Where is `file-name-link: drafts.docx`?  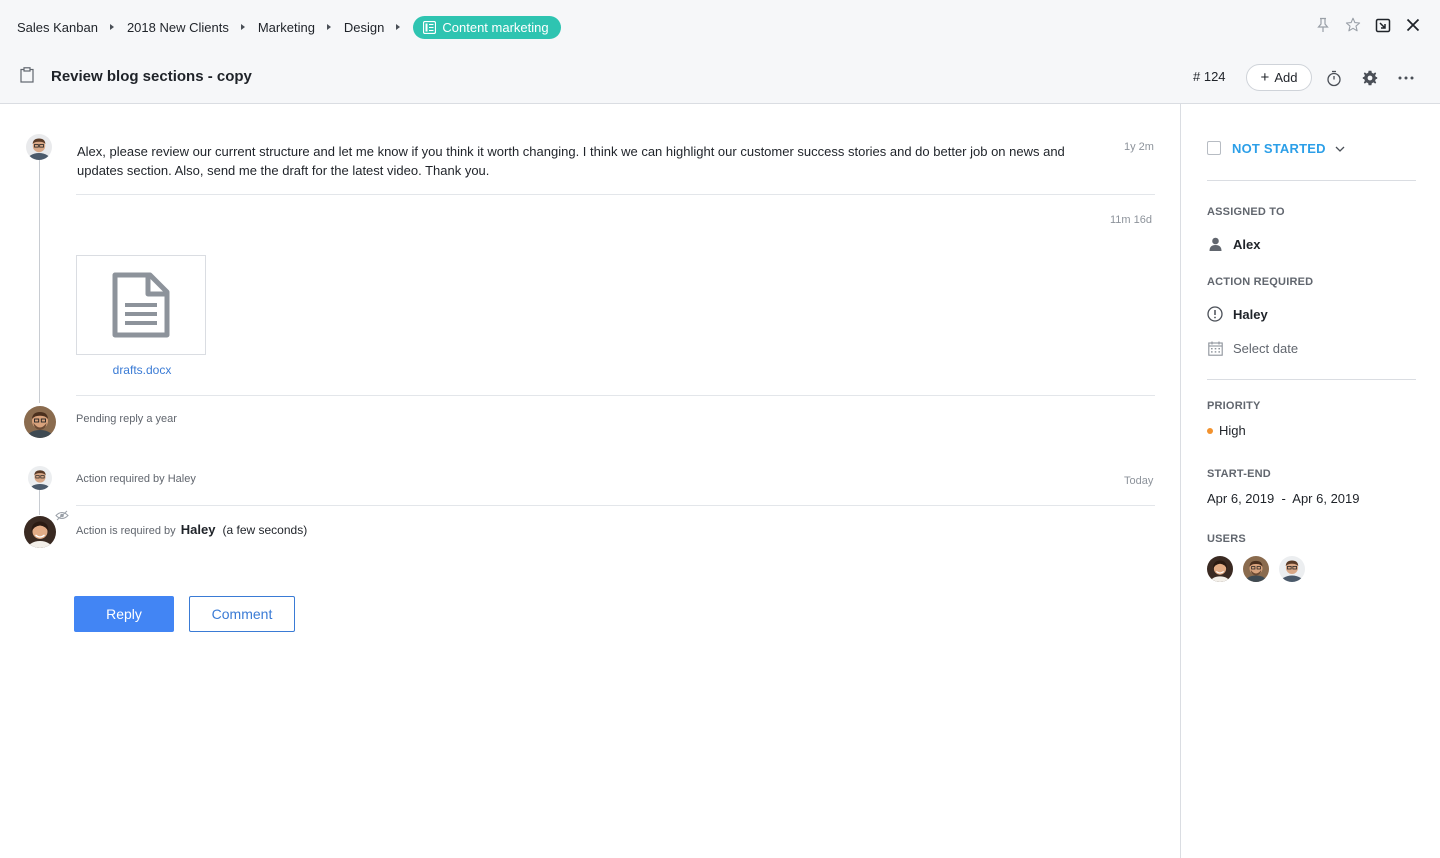
file-name-link: drafts.docx is located at coordinates (142, 370).